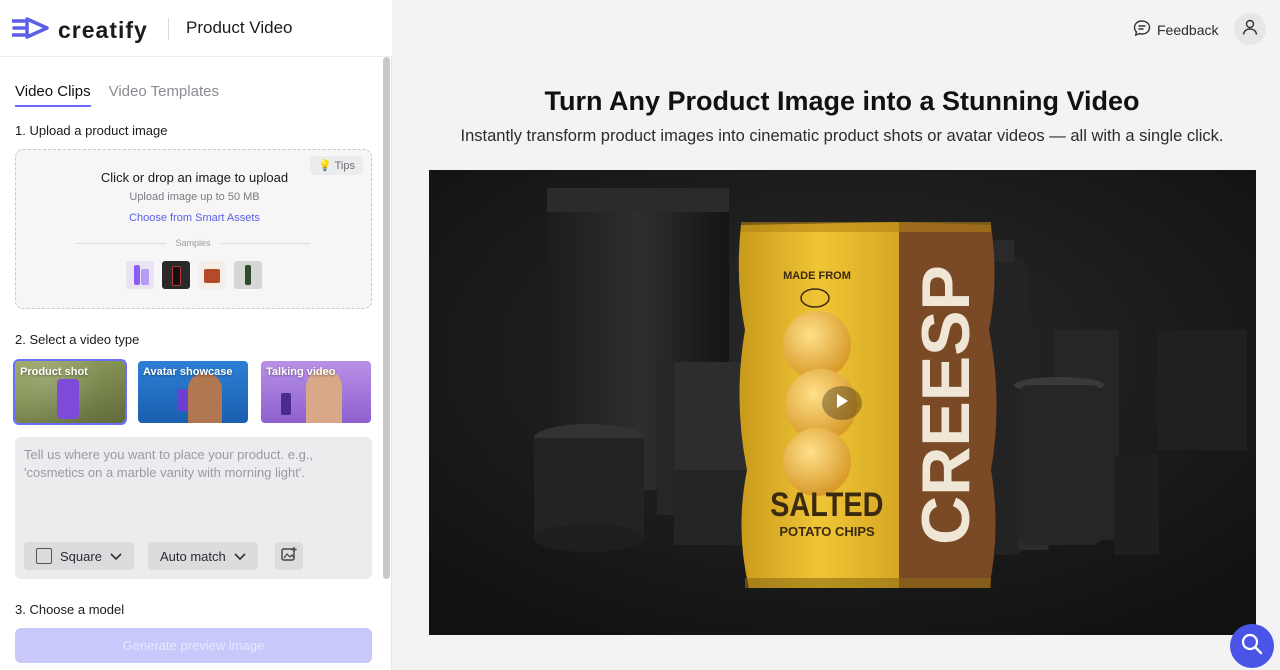 Image resolution: width=1280 pixels, height=670 pixels. I want to click on user-avatar, so click(1250, 29).